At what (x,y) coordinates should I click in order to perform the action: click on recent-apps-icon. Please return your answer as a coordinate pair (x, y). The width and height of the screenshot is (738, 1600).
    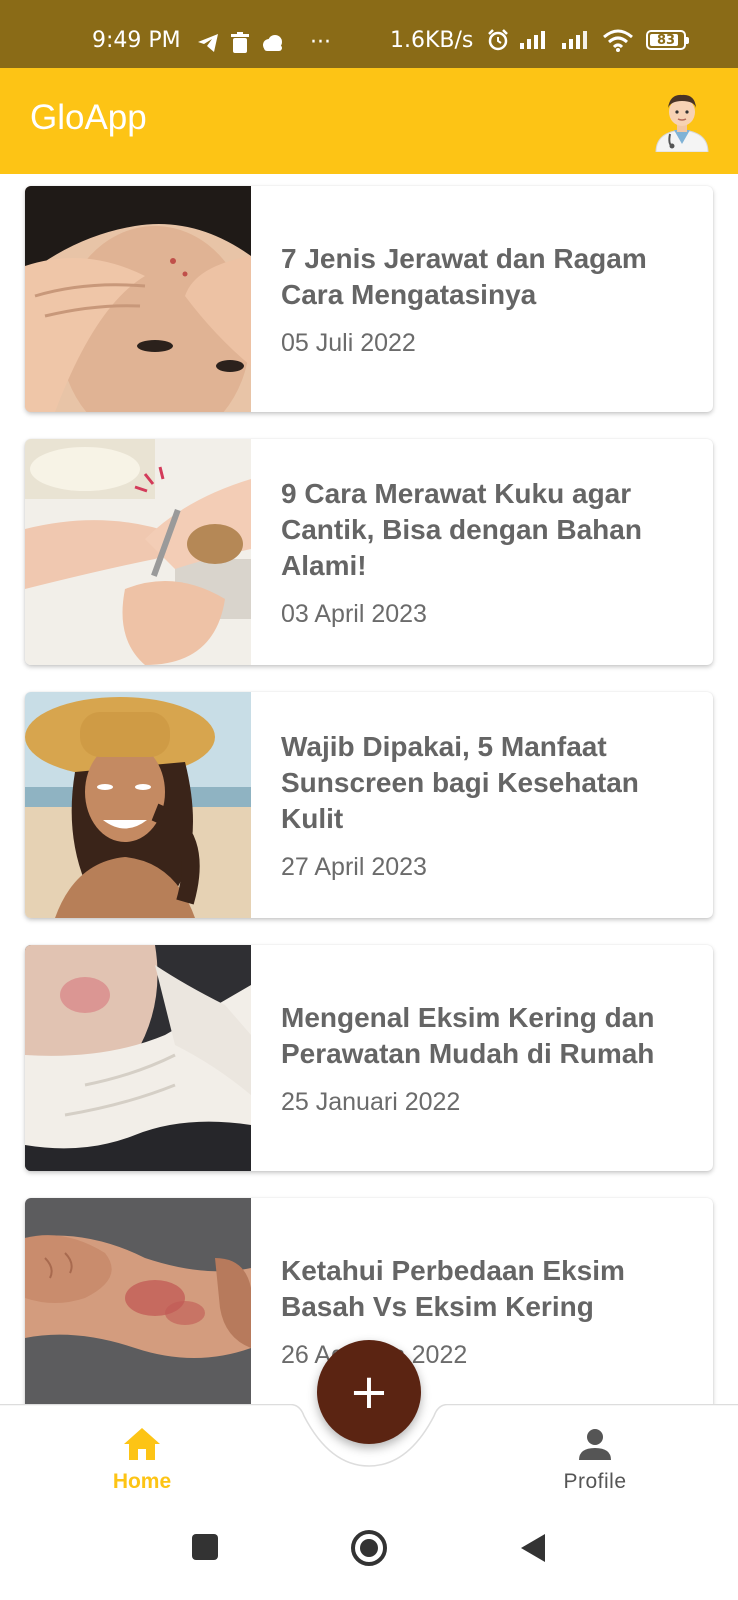
    Looking at the image, I should click on (205, 1547).